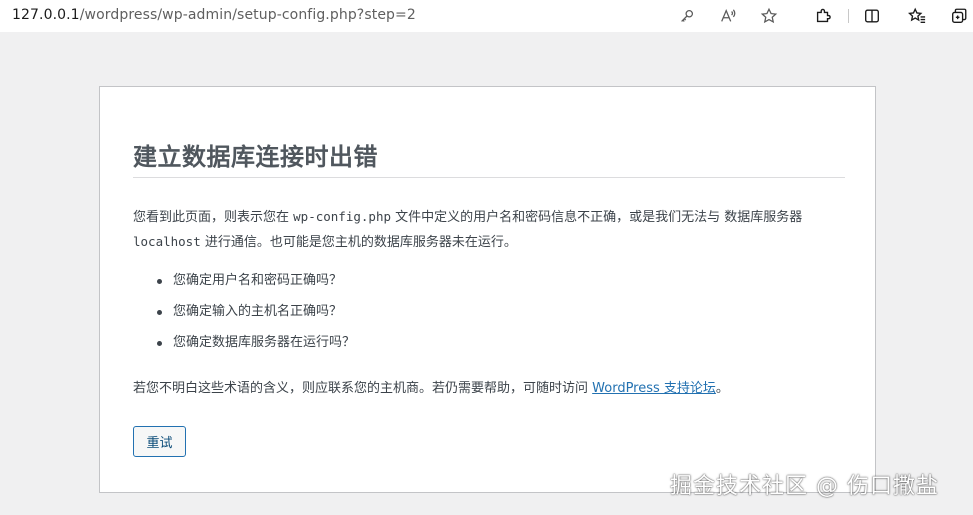 The height and width of the screenshot is (515, 973). I want to click on toolbar-divider, so click(848, 16).